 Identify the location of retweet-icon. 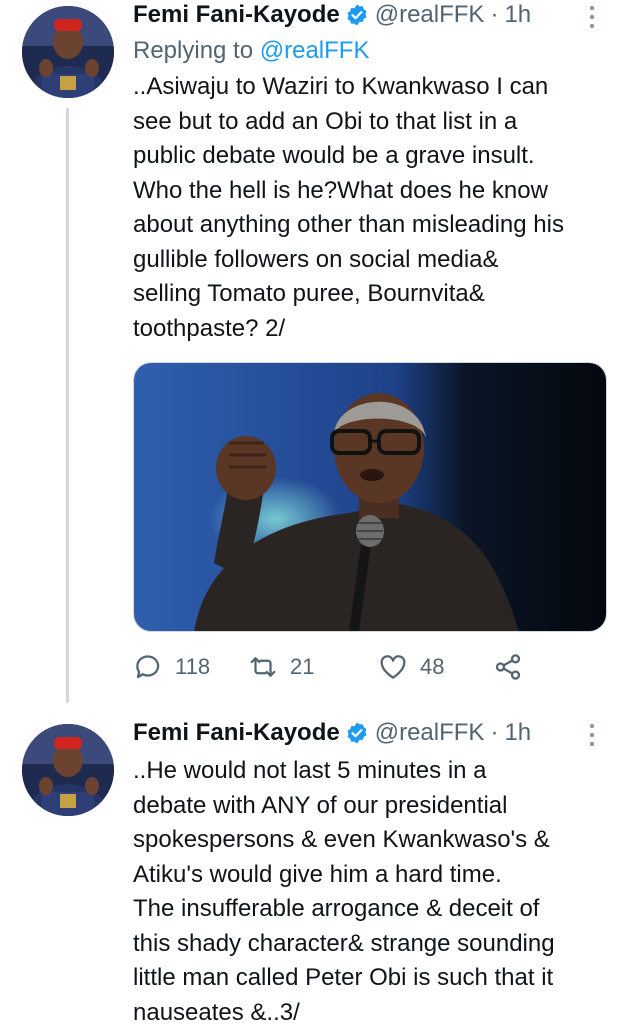
(263, 667).